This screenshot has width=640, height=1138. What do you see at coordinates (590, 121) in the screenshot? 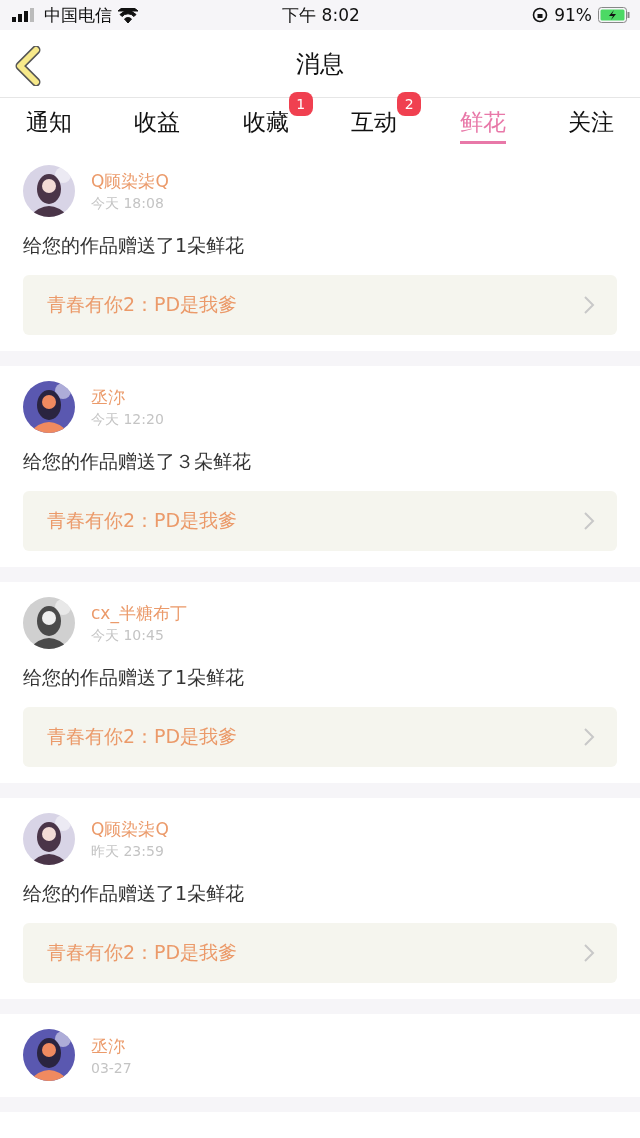
I see `tab: 关注` at bounding box center [590, 121].